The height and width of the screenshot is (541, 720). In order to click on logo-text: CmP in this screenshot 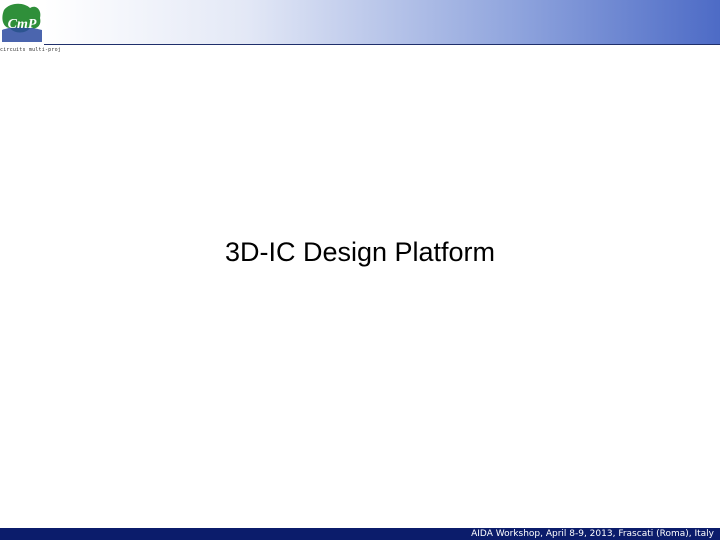, I will do `click(22, 24)`.